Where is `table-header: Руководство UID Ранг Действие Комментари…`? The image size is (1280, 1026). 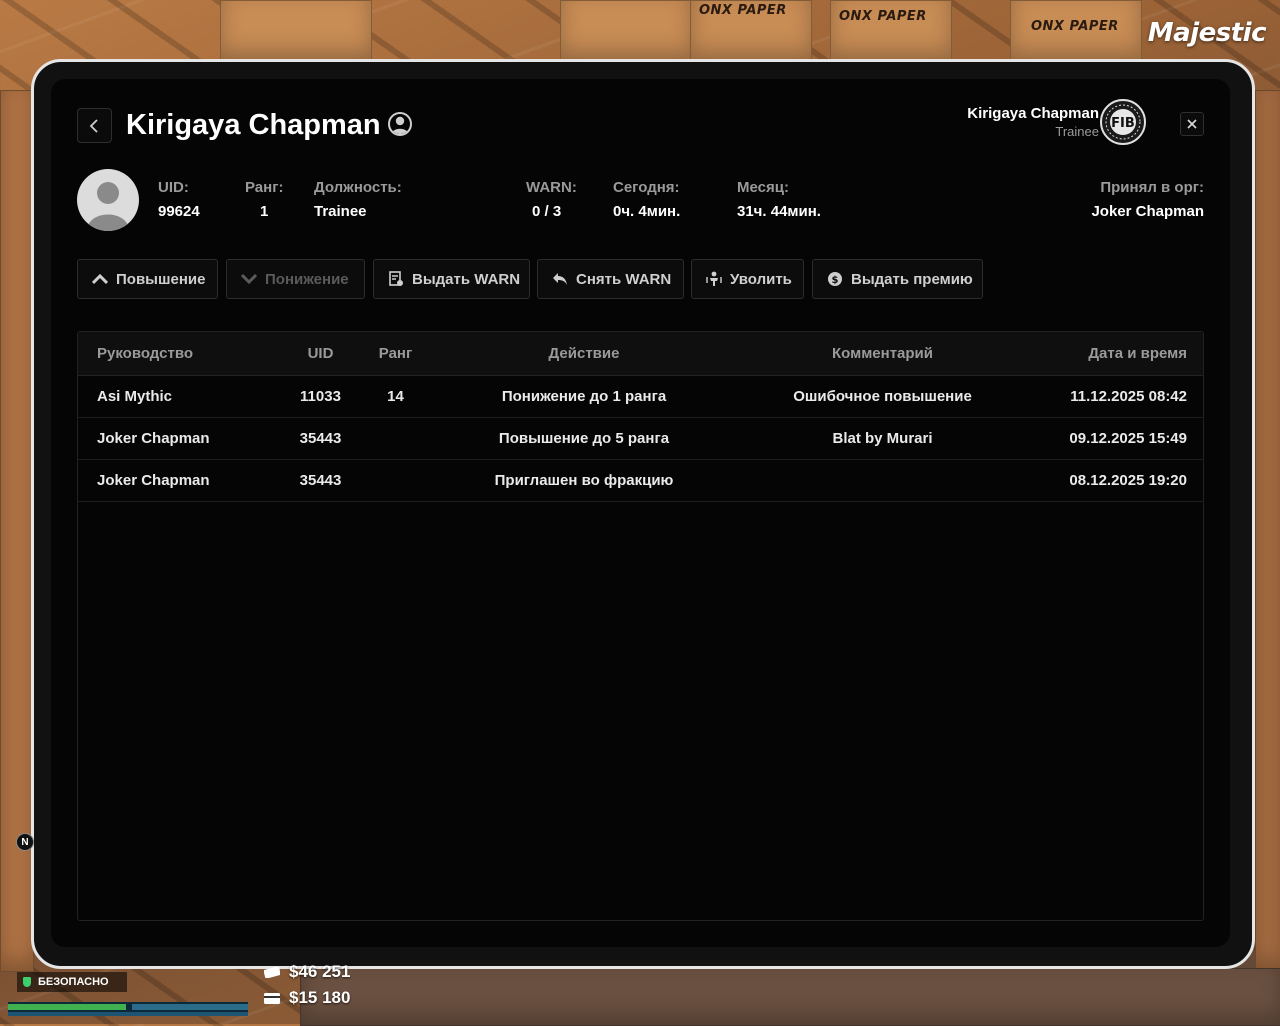
table-header: Руководство UID Ранг Действие Комментари… is located at coordinates (640, 354).